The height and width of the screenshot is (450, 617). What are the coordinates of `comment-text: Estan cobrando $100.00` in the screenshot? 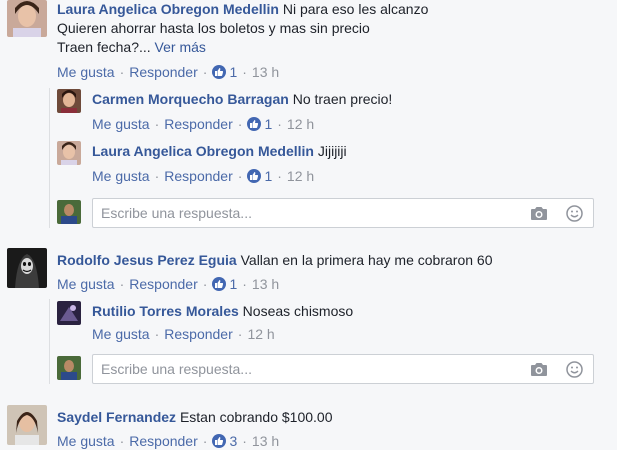 It's located at (256, 417).